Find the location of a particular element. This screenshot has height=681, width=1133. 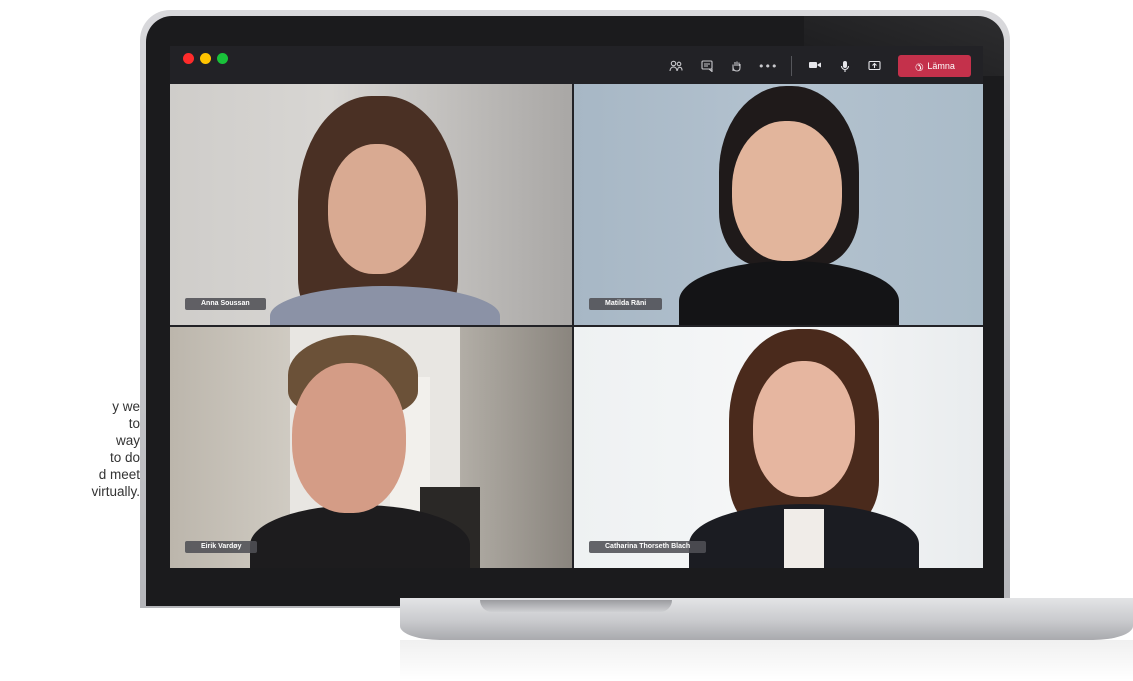

video-tile: Catharina Thorseth Blach is located at coordinates (778, 447).